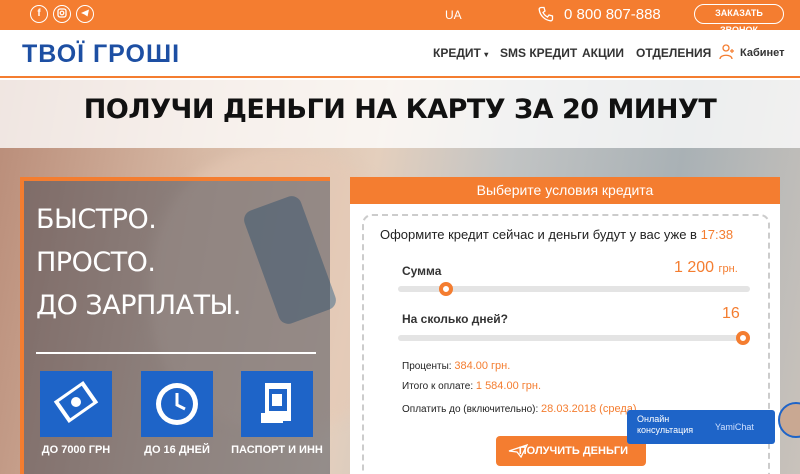 This screenshot has height=474, width=800. Describe the element at coordinates (39, 14) in the screenshot. I see `facebook-icon: f` at that location.